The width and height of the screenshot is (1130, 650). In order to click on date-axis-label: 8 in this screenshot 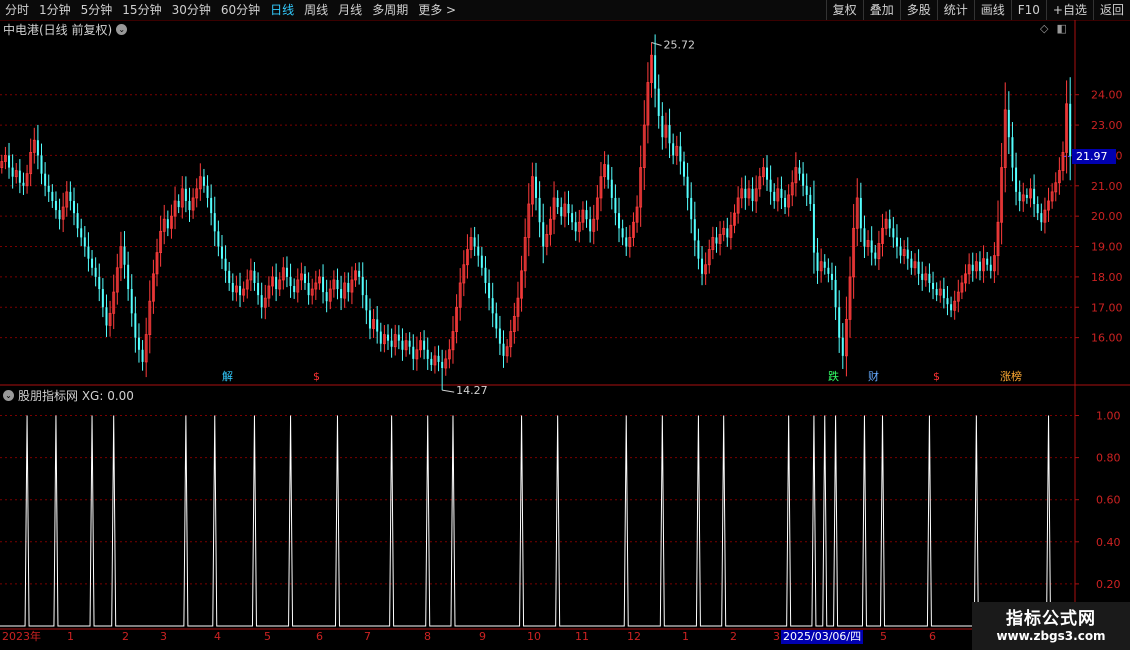, I will do `click(427, 636)`.